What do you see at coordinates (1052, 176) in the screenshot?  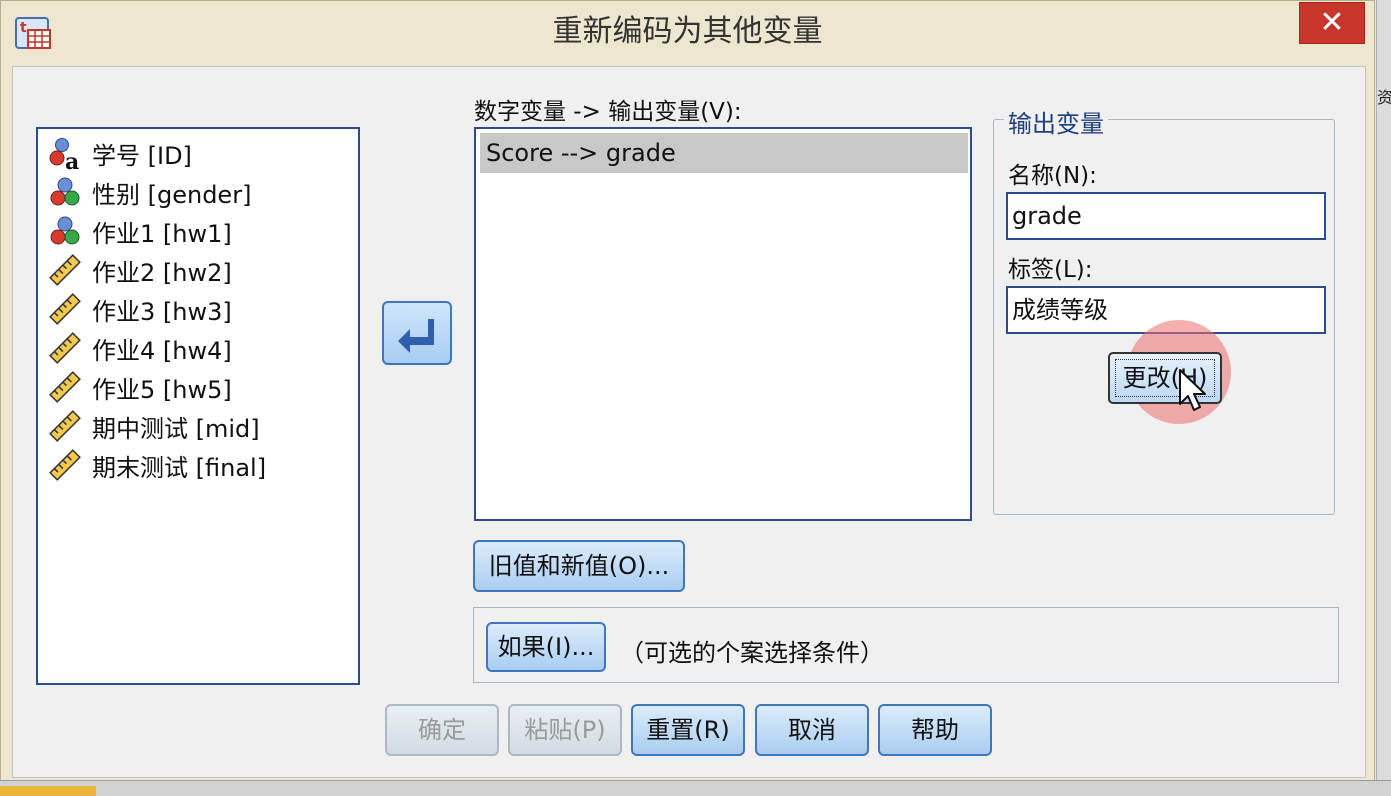 I see `name-label: 名称(N):` at bounding box center [1052, 176].